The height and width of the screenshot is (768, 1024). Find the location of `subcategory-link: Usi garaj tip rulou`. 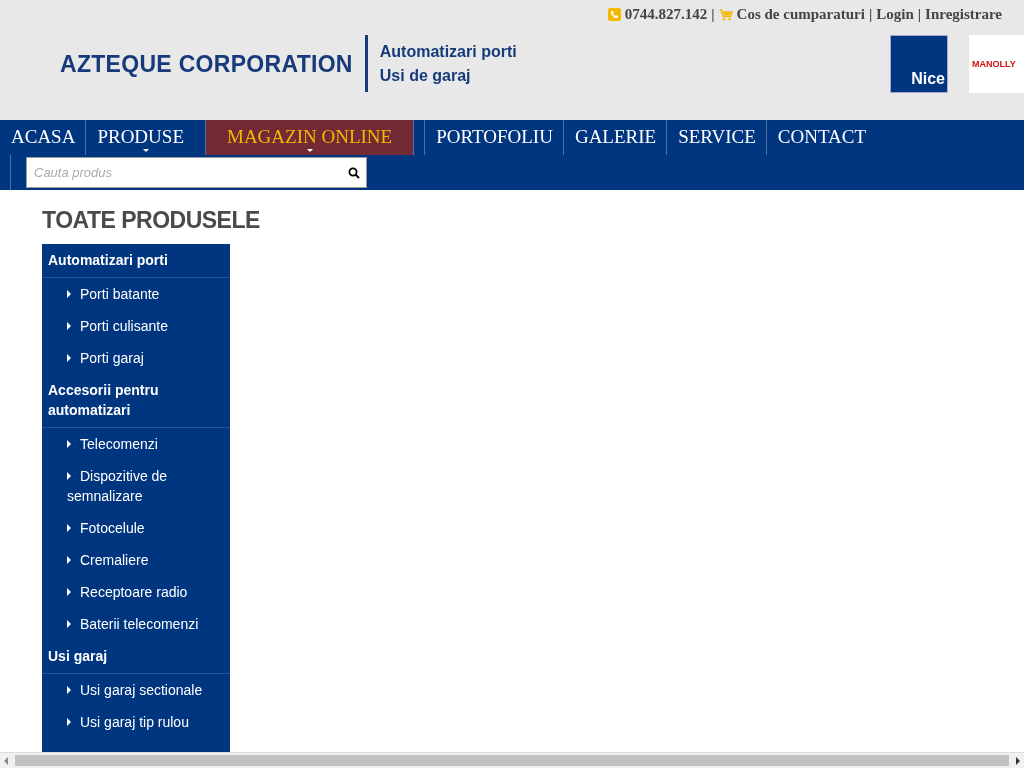

subcategory-link: Usi garaj tip rulou is located at coordinates (136, 722).